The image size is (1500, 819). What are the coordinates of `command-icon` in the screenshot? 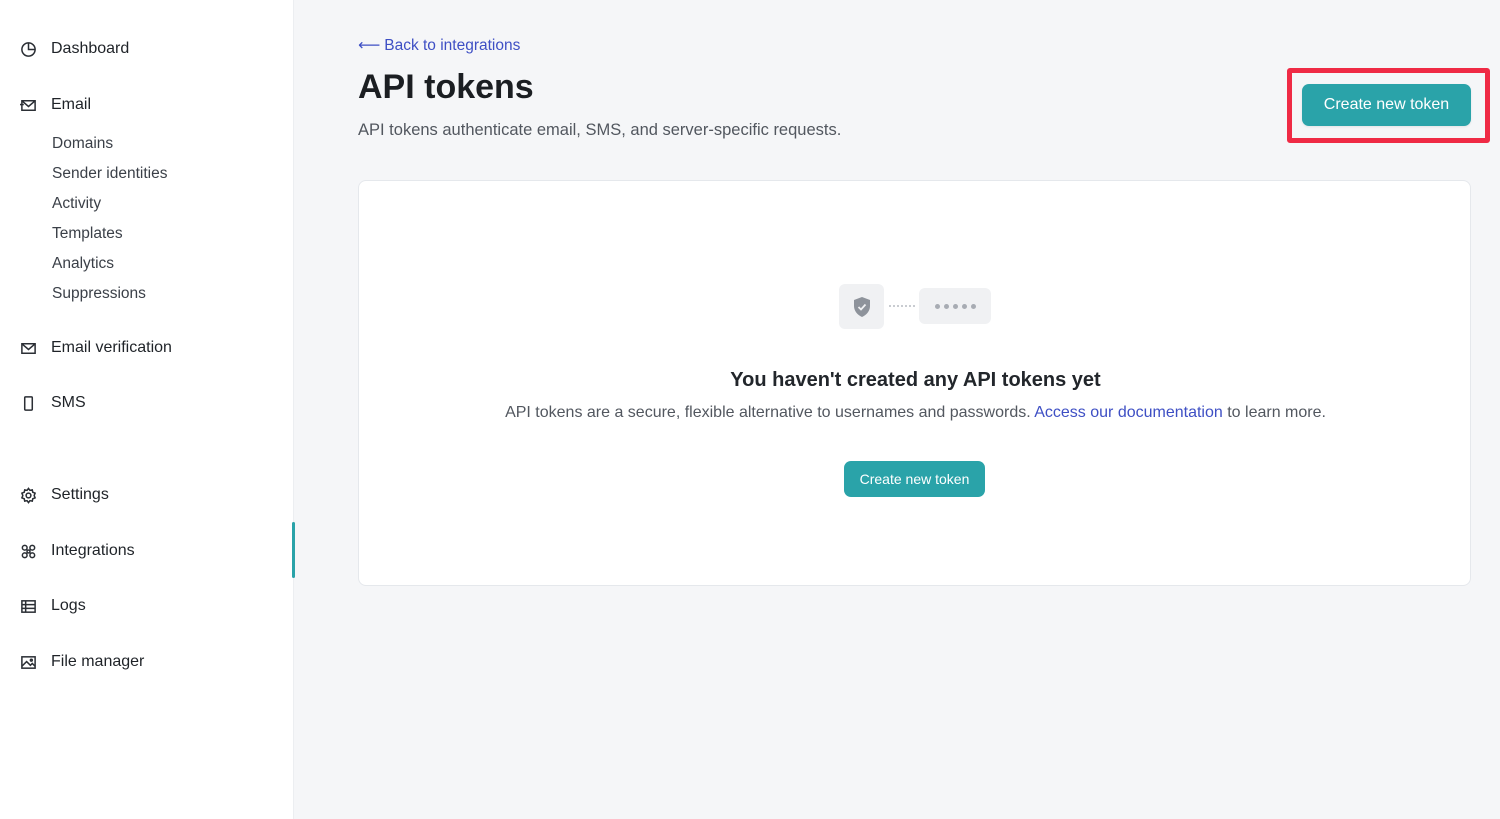 It's located at (28, 551).